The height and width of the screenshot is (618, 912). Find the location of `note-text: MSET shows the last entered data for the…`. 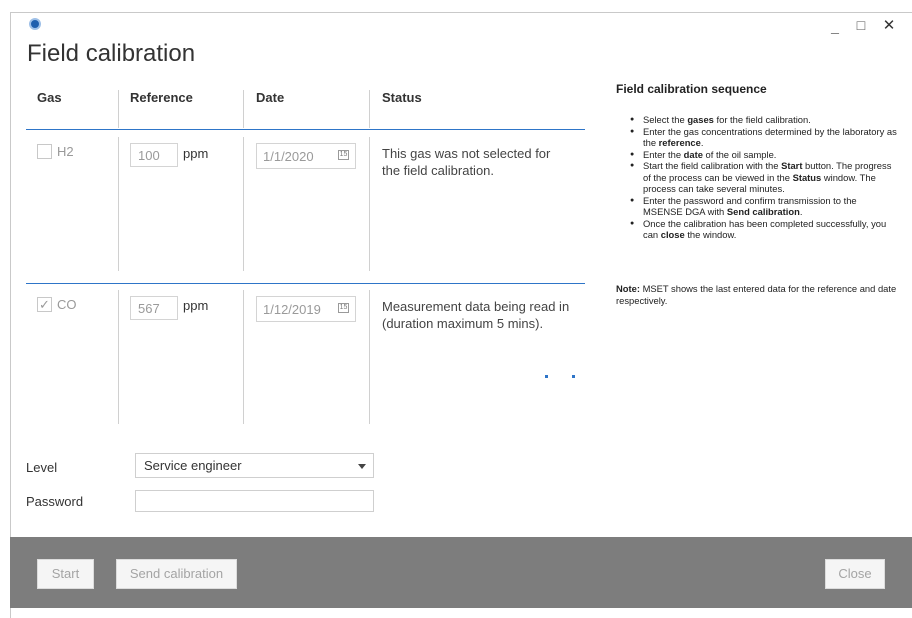

note-text: MSET shows the last entered data for the… is located at coordinates (756, 294).